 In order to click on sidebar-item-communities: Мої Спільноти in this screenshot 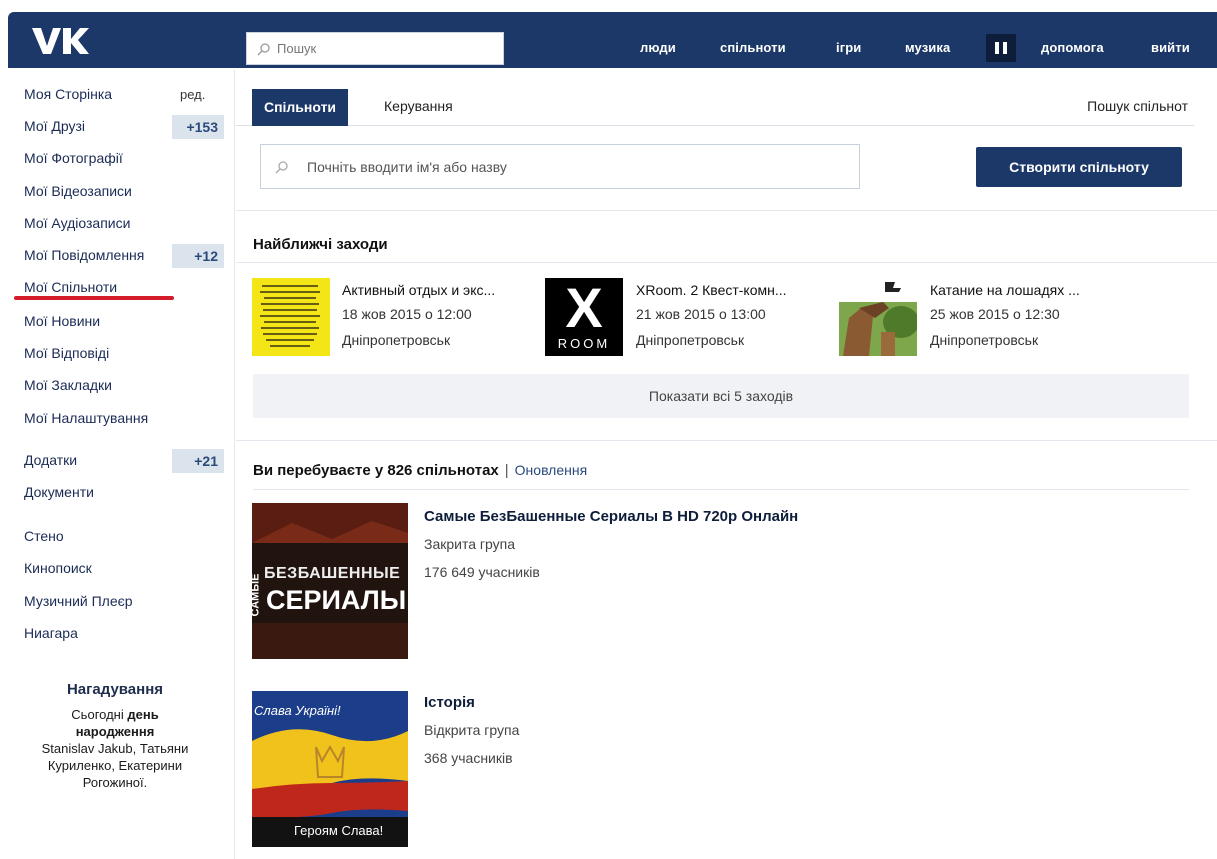, I will do `click(70, 287)`.